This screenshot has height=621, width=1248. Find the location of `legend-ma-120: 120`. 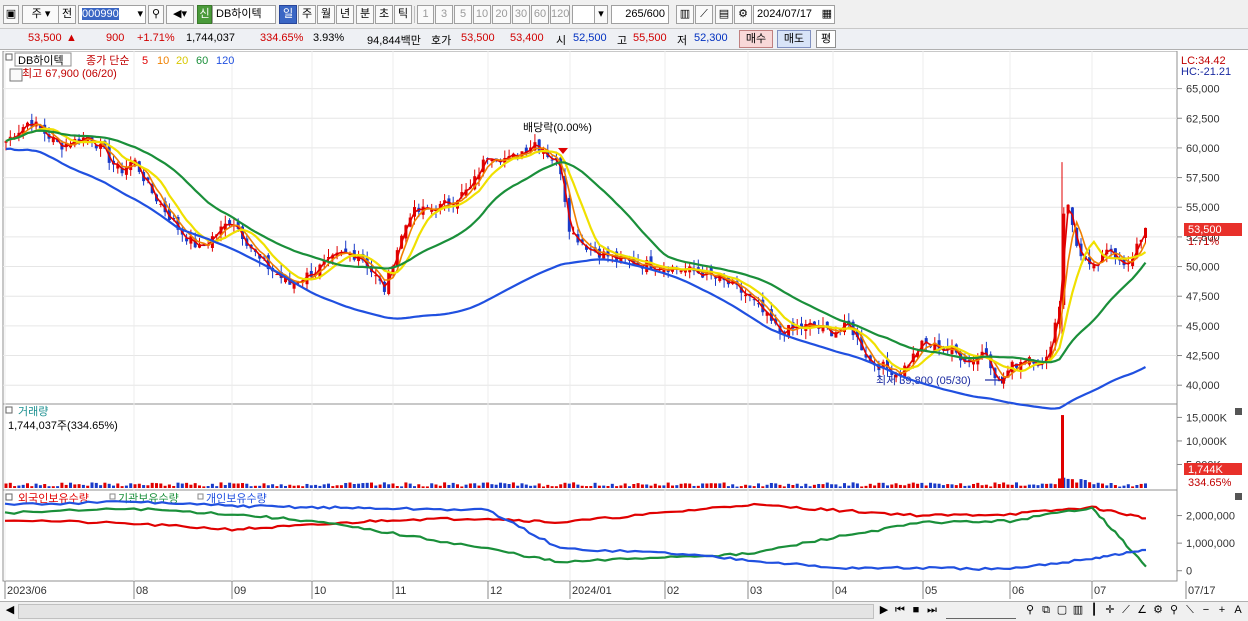

legend-ma-120: 120 is located at coordinates (225, 61).